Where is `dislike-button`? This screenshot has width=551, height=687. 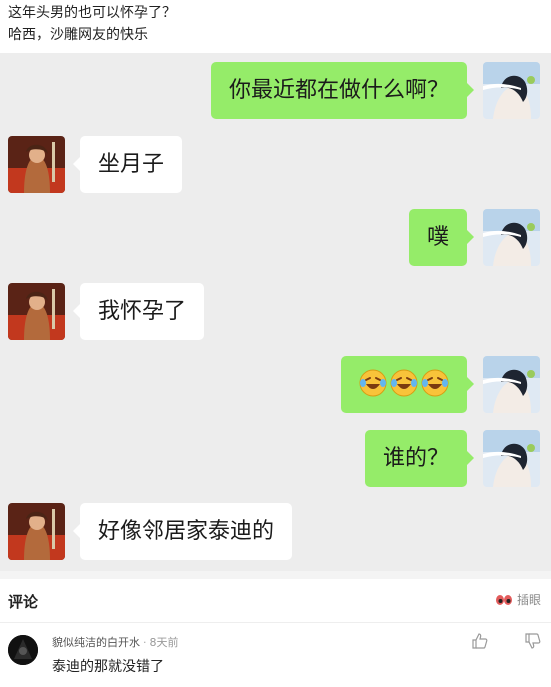 dislike-button is located at coordinates (533, 643).